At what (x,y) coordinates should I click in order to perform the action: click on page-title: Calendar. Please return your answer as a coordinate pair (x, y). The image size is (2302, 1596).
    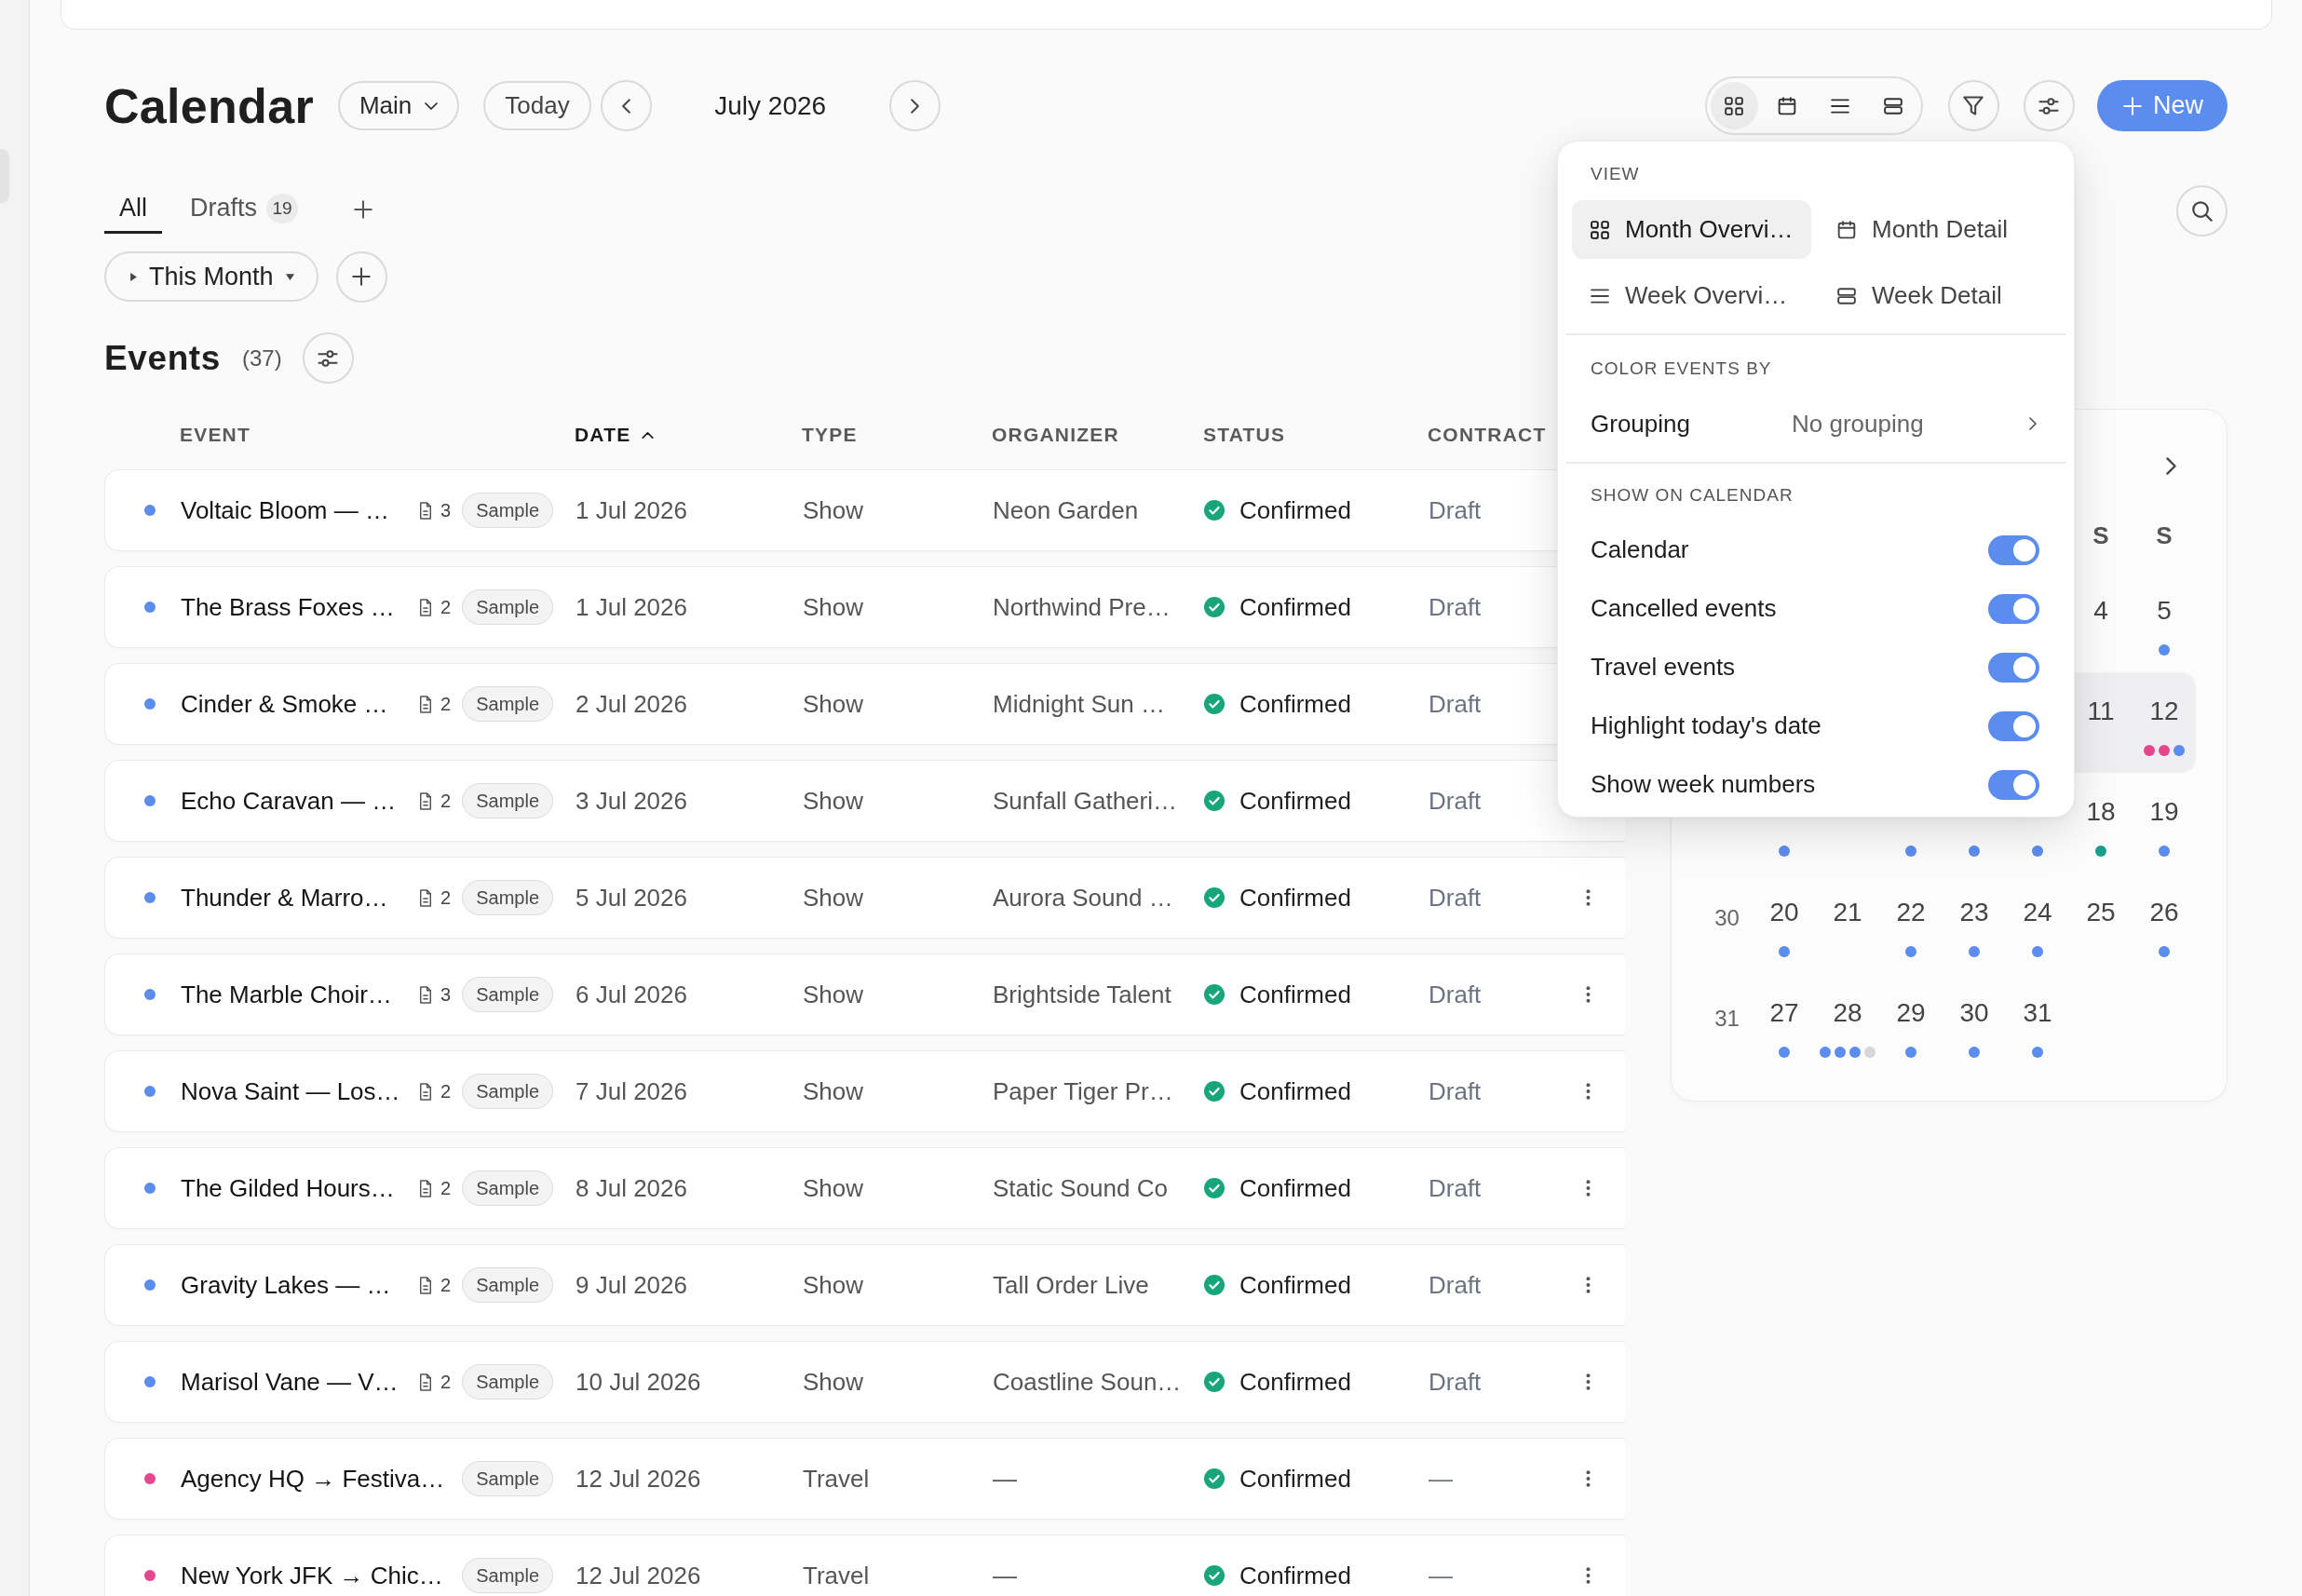
    Looking at the image, I should click on (209, 105).